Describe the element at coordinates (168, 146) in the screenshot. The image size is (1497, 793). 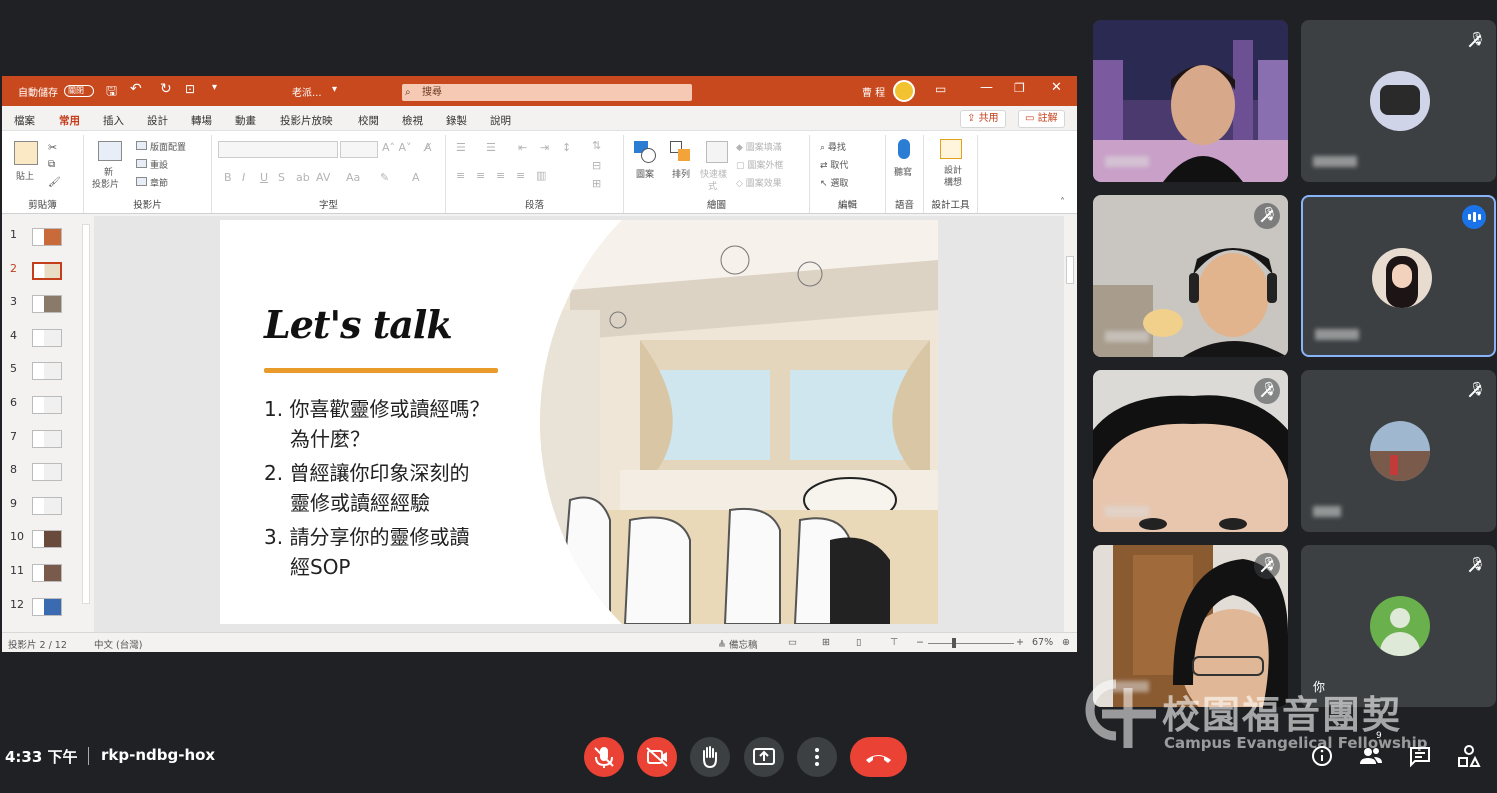
I see `layout-button: 版面配置` at that location.